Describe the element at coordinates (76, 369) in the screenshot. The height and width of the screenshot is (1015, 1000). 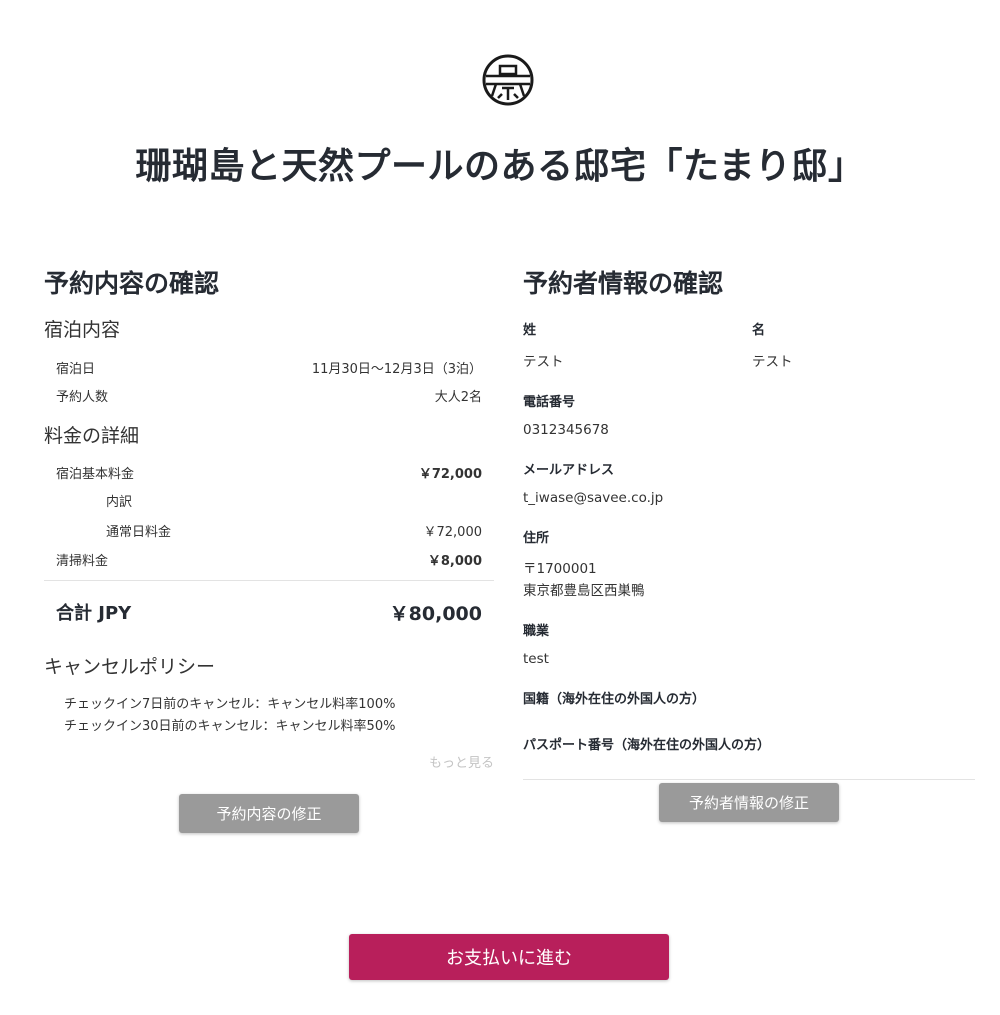
I see `stay-date-label: 宿泊日` at that location.